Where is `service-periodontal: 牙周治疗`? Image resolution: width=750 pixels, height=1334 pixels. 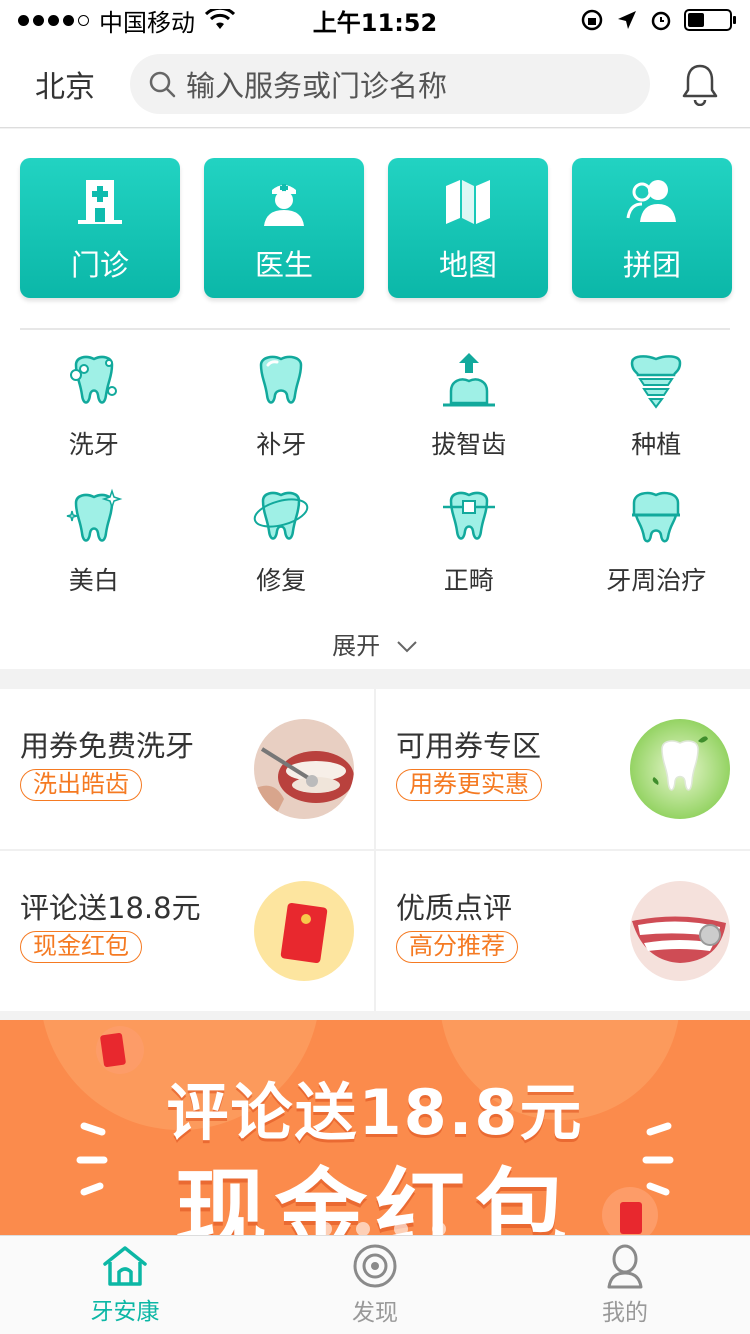
service-periodontal: 牙周治疗 is located at coordinates (656, 542).